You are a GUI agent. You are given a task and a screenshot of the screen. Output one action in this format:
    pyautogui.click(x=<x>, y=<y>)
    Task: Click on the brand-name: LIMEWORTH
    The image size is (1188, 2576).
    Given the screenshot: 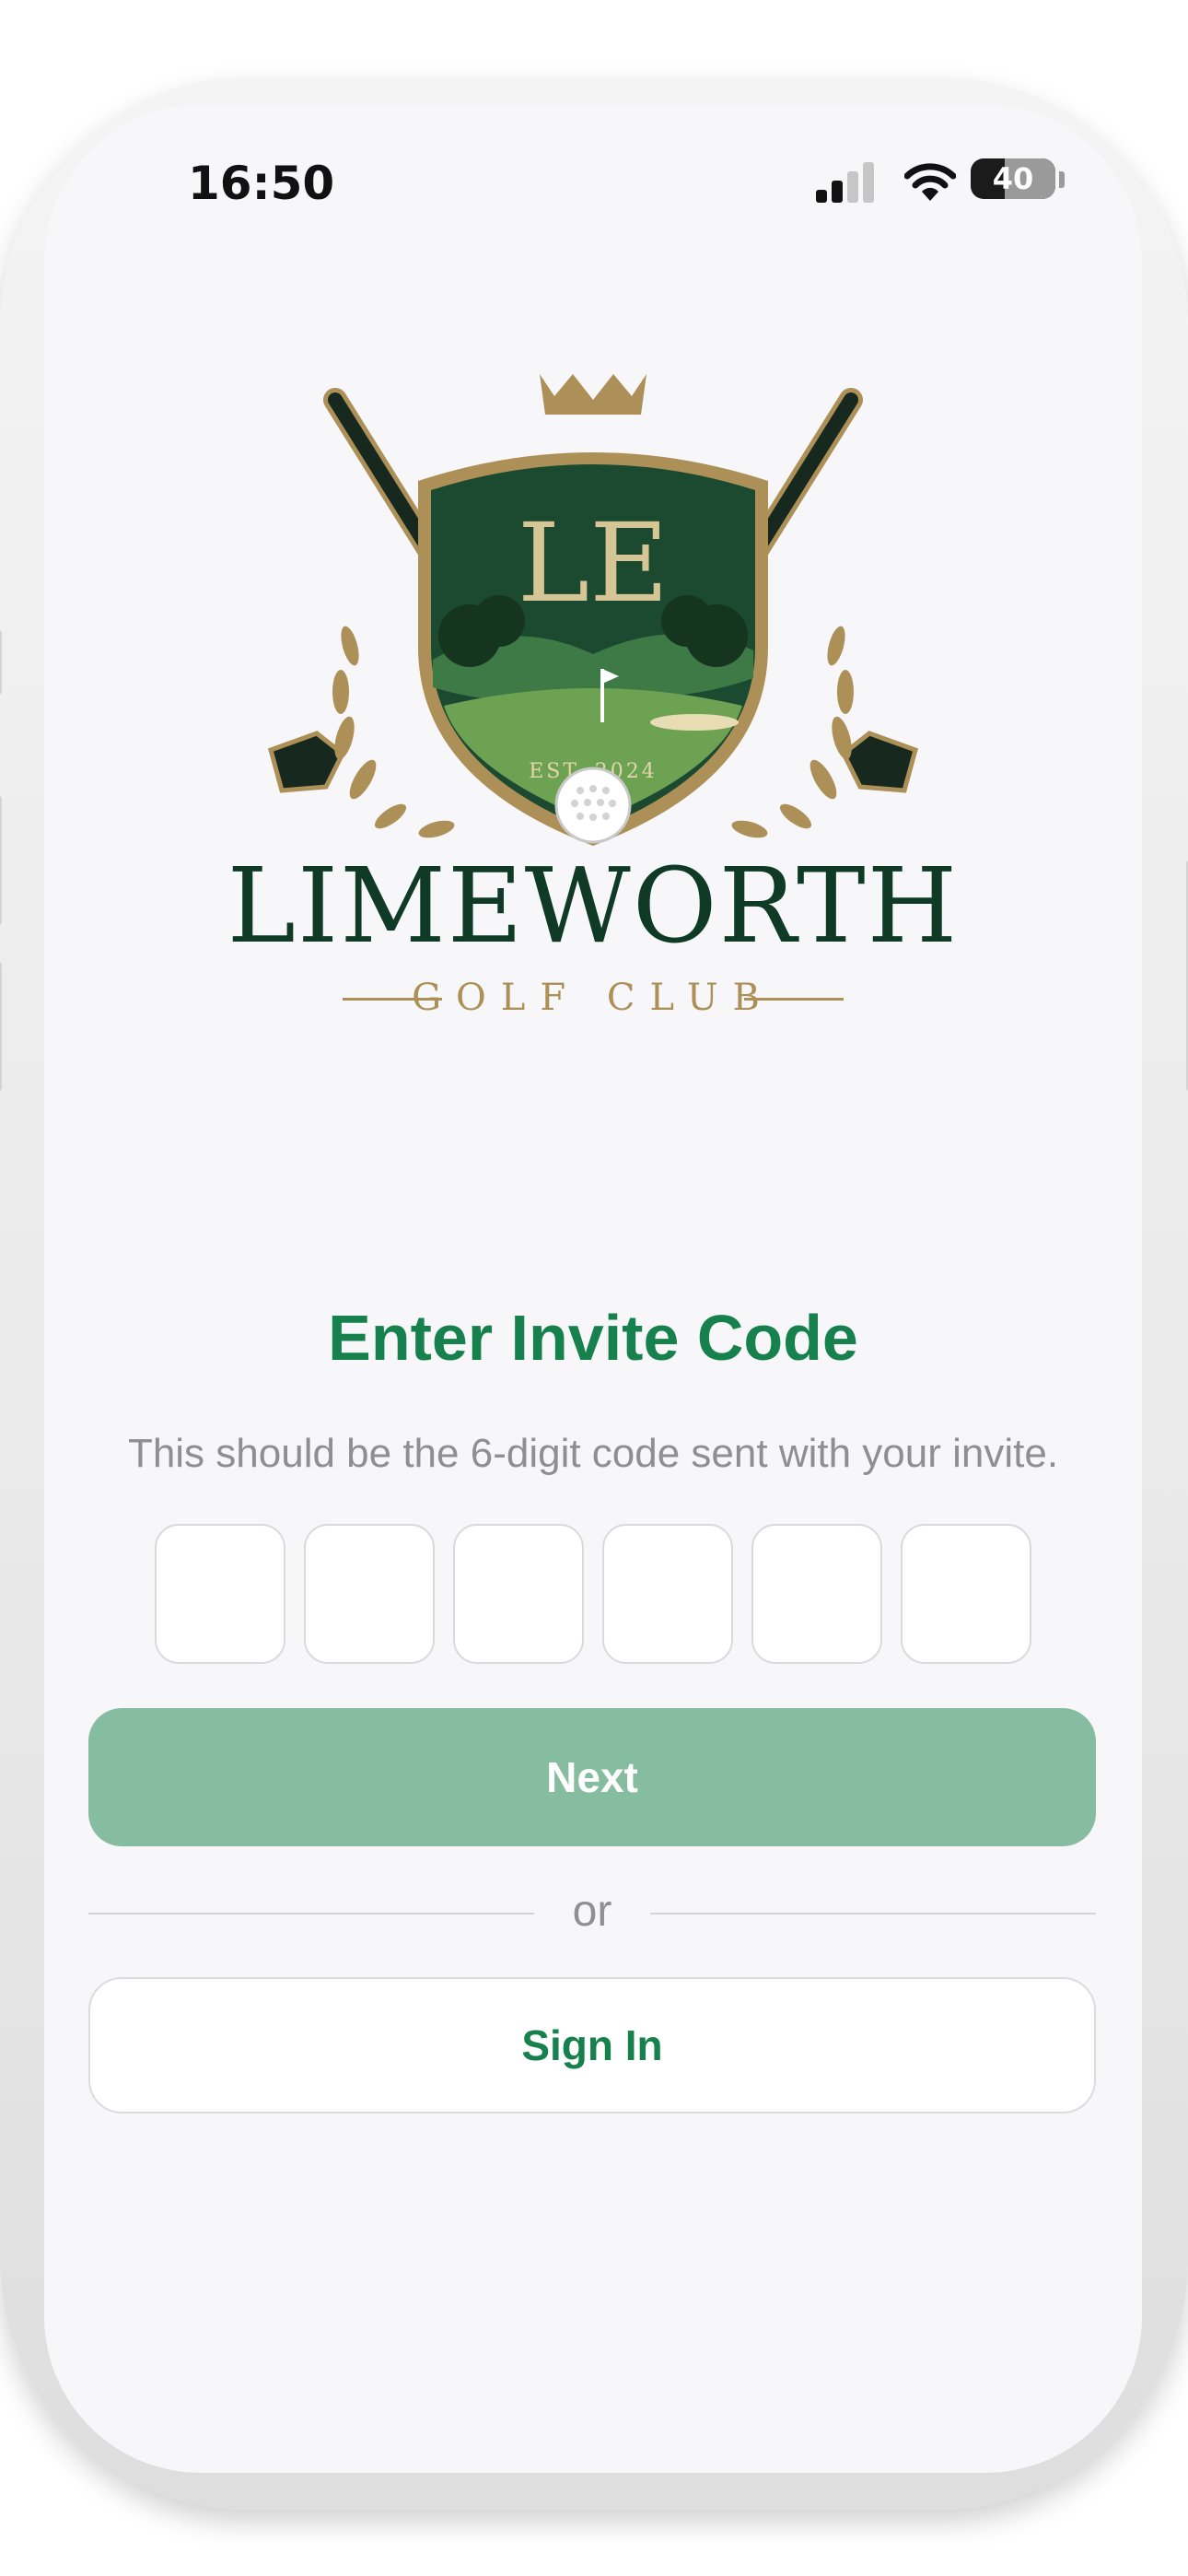 What is the action you would take?
    pyautogui.click(x=593, y=906)
    